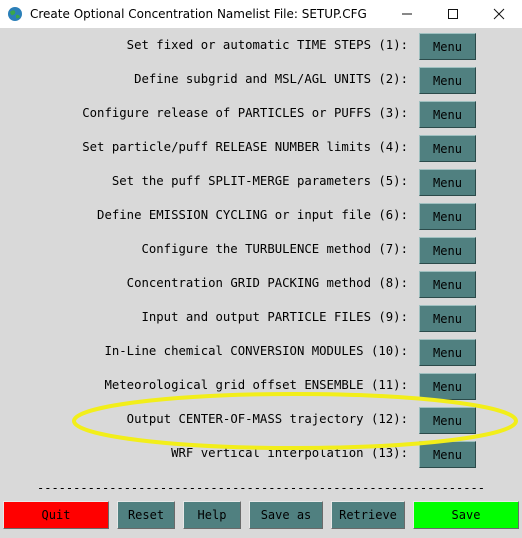  I want to click on menu-button-release-number: Menu, so click(447, 148).